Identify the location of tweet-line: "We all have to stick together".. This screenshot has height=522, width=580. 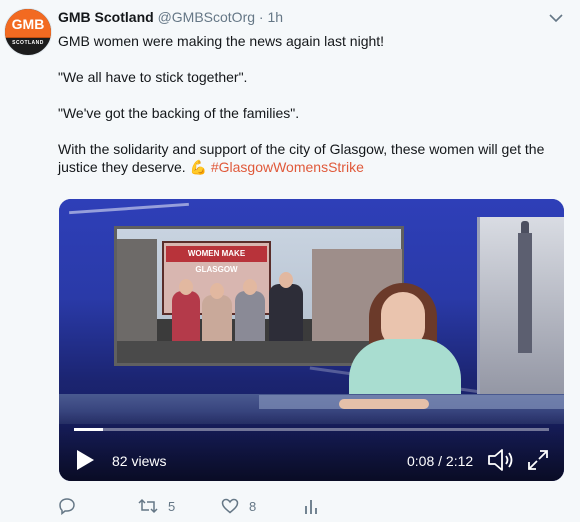
(153, 77).